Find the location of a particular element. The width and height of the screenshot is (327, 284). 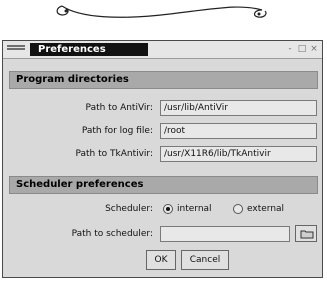

folder-icon is located at coordinates (307, 234).